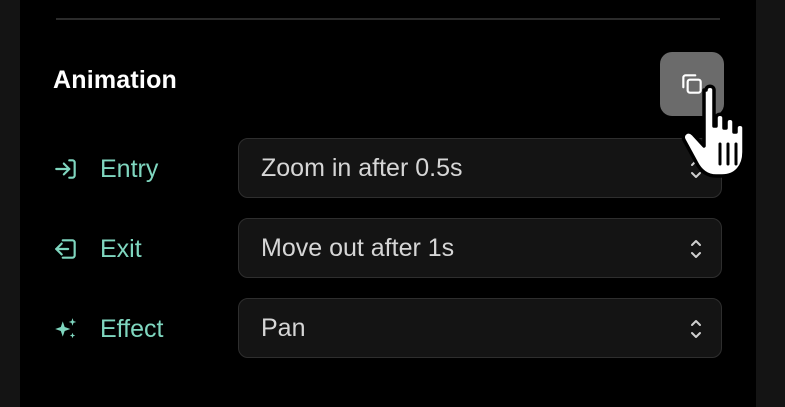  I want to click on effect-label: Effect, so click(132, 328).